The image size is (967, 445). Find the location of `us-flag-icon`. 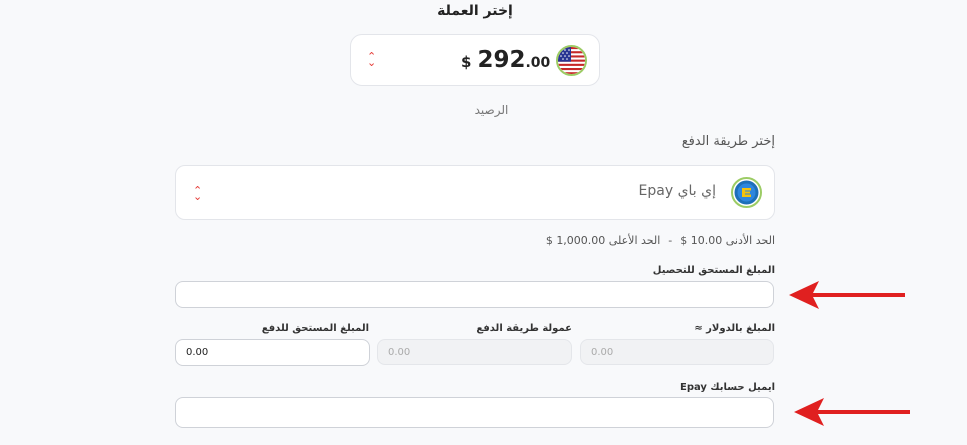

us-flag-icon is located at coordinates (571, 60).